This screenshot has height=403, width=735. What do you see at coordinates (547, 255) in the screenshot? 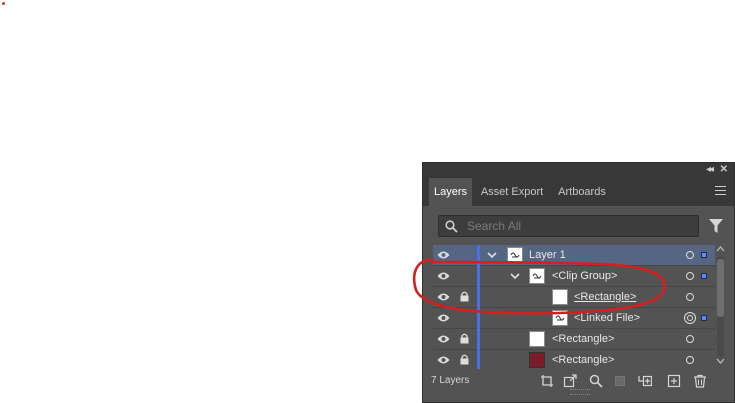
I see `layer-name: Layer 1` at bounding box center [547, 255].